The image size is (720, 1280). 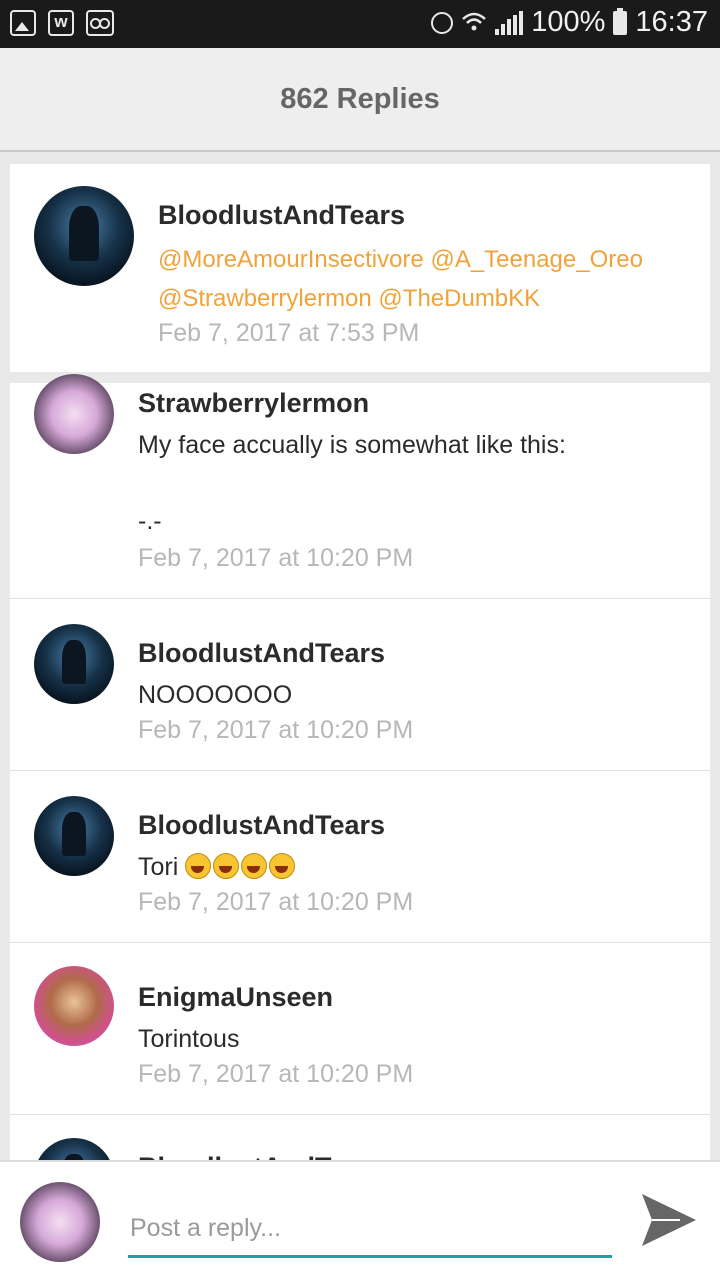 I want to click on notification-icons: w, so click(x=62, y=23).